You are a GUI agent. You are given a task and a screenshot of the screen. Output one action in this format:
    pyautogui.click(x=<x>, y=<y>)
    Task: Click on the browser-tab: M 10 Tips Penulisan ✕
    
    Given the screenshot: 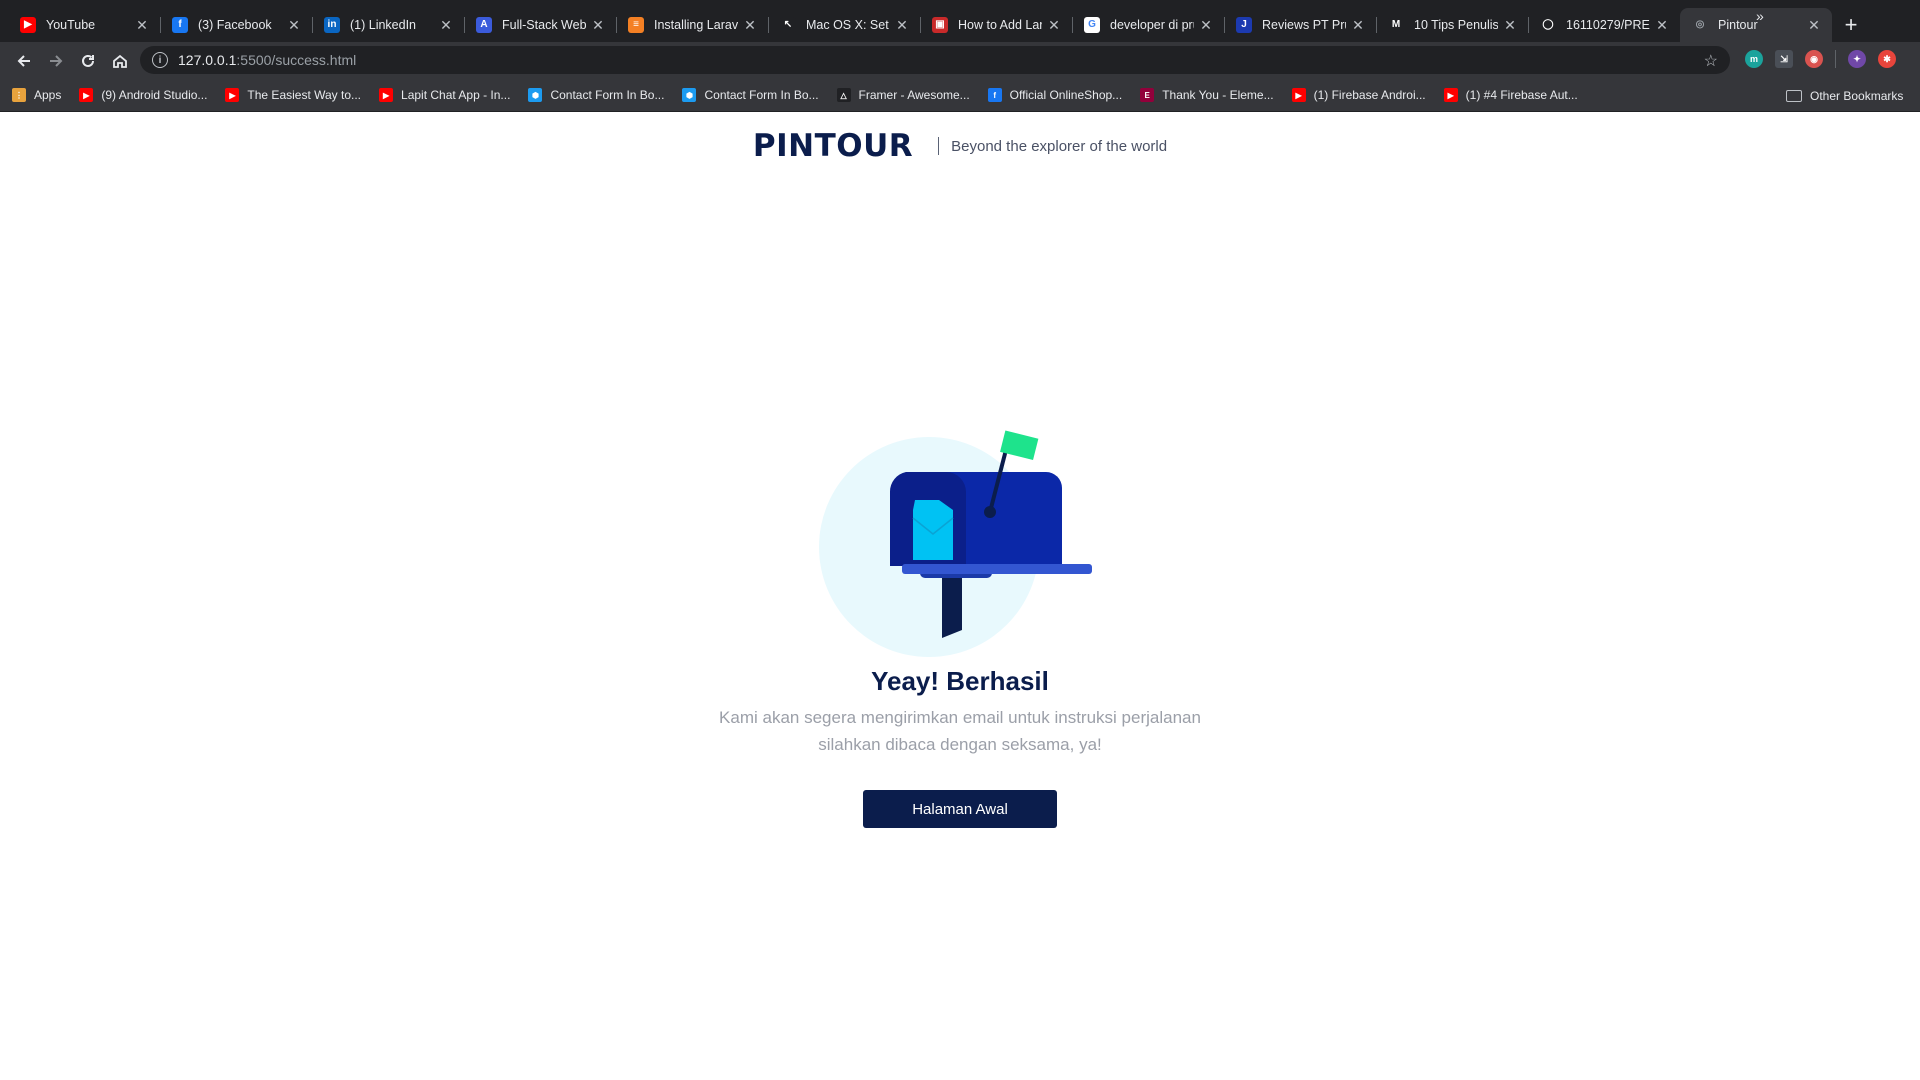 What is the action you would take?
    pyautogui.click(x=1452, y=25)
    